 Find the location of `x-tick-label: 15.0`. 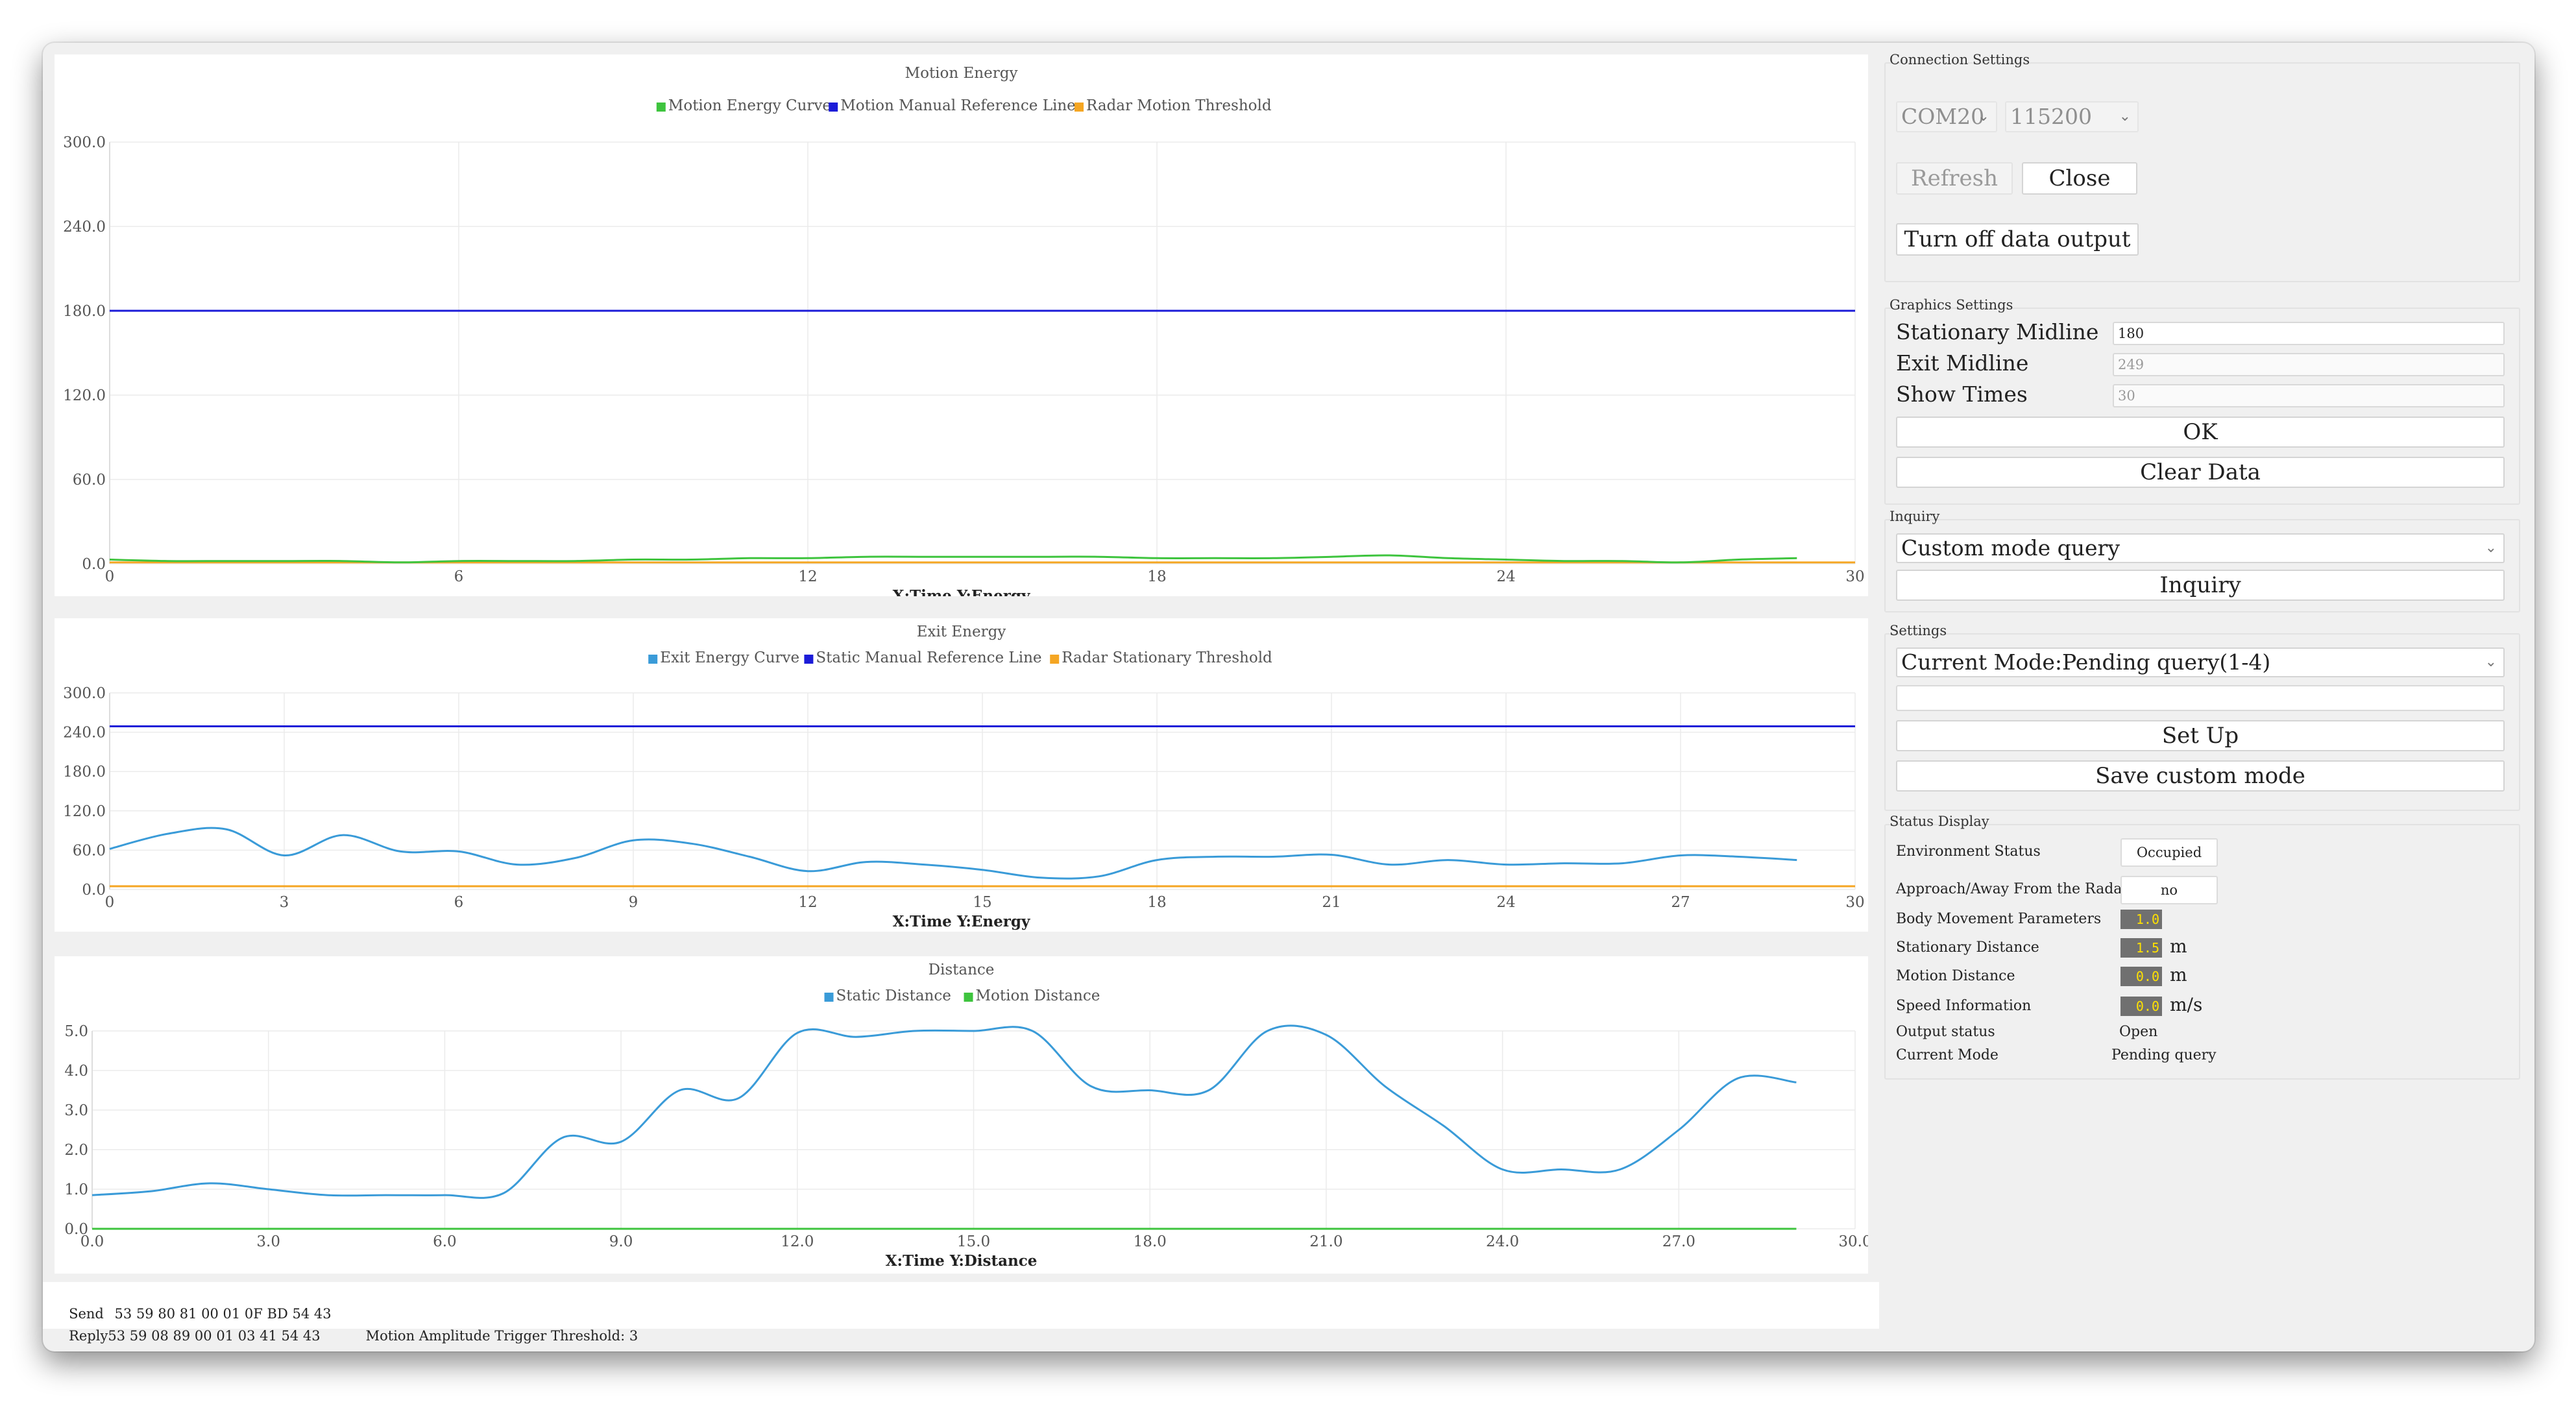

x-tick-label: 15.0 is located at coordinates (973, 1242).